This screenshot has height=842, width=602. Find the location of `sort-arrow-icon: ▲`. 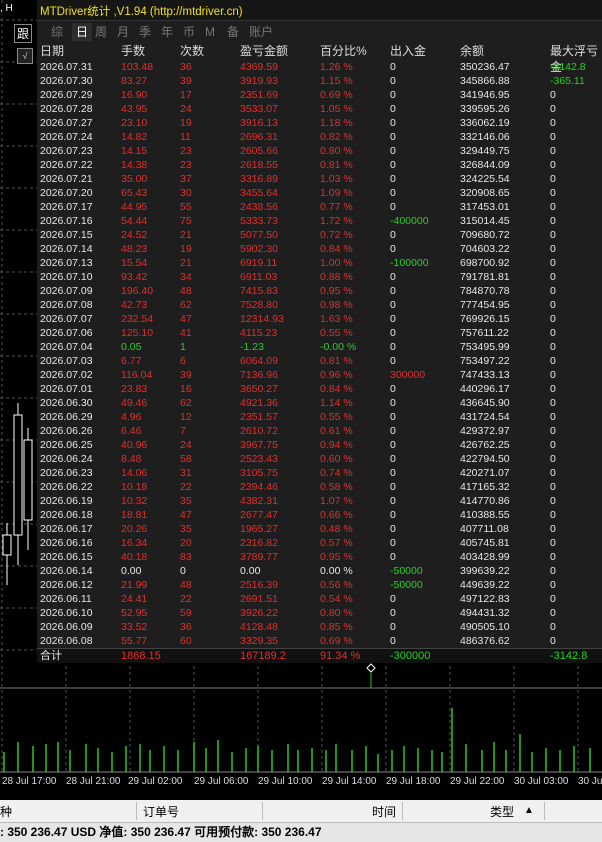

sort-arrow-icon: ▲ is located at coordinates (529, 810).